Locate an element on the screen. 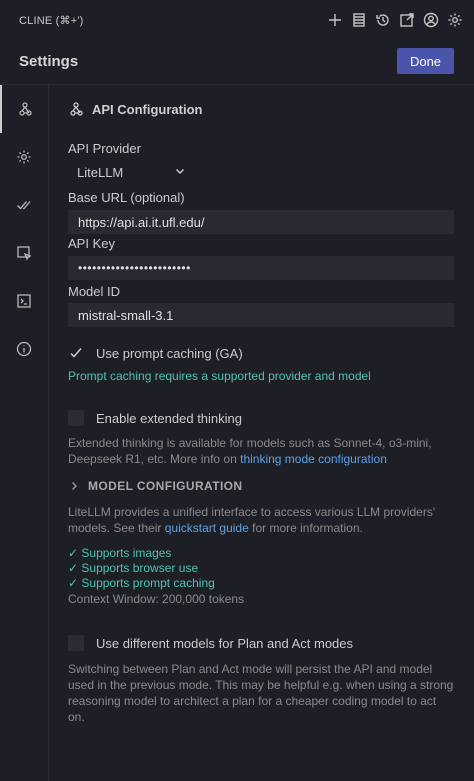 Image resolution: width=474 pixels, height=781 pixels. section-title: API Configuration is located at coordinates (147, 109).